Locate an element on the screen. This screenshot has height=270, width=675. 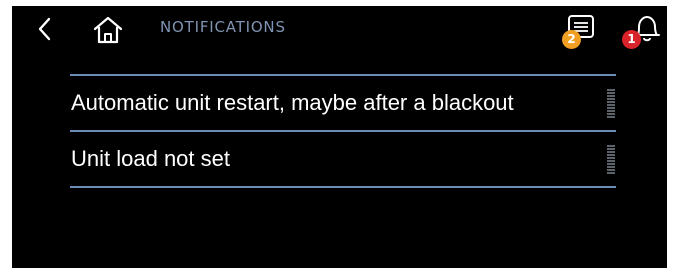
page-title: NOTIFICATIONS is located at coordinates (223, 27).